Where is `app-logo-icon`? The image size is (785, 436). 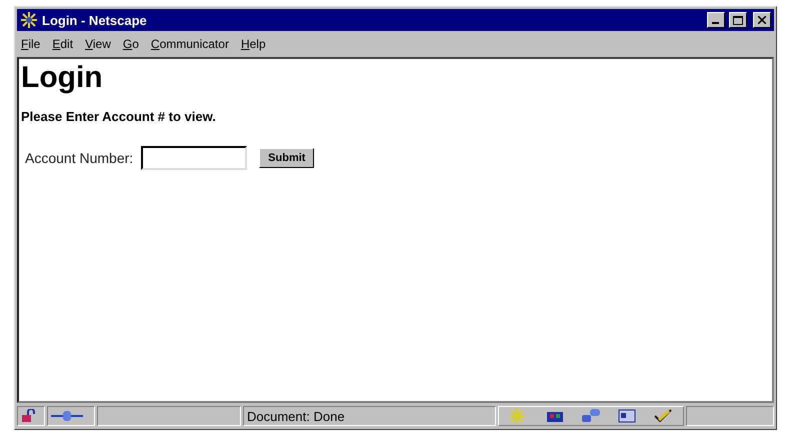
app-logo-icon is located at coordinates (29, 20).